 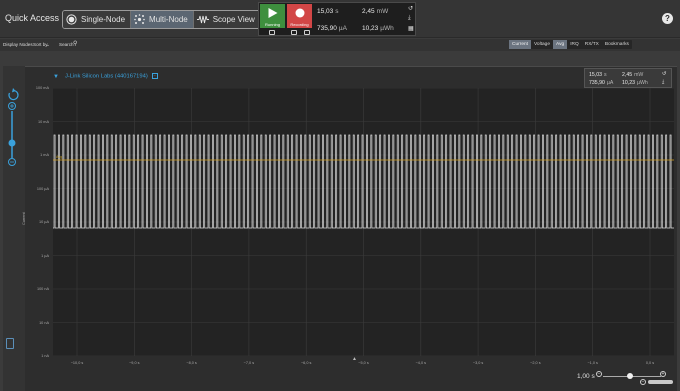 I want to click on y-tick-label: 10 nA, so click(x=44, y=322).